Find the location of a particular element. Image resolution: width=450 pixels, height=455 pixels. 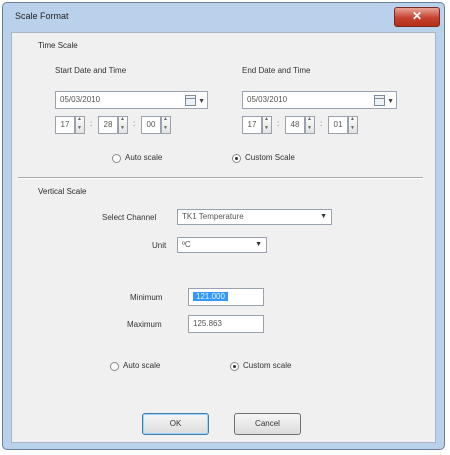

ok-button: OK is located at coordinates (175, 424).